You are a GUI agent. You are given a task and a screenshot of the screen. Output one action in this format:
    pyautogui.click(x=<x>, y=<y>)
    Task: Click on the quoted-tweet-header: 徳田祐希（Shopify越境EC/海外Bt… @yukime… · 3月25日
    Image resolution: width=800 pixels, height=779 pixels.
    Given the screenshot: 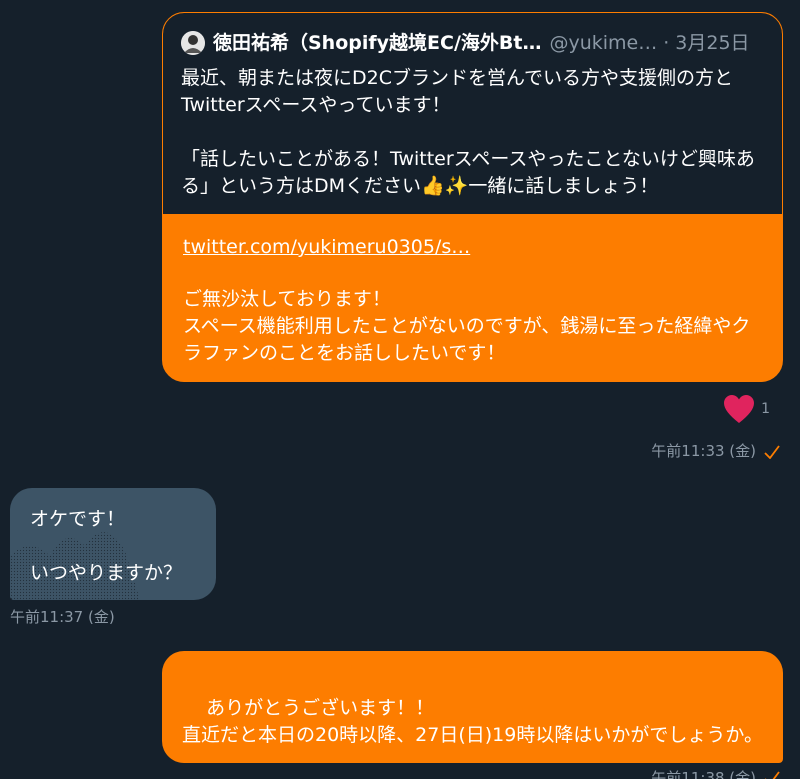 What is the action you would take?
    pyautogui.click(x=474, y=43)
    